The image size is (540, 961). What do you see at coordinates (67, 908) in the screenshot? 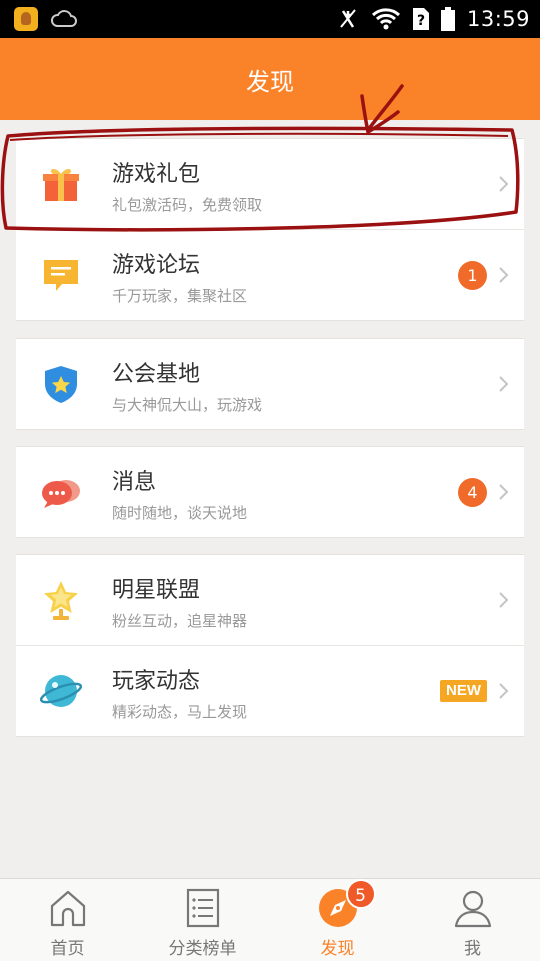
I see `home-icon` at bounding box center [67, 908].